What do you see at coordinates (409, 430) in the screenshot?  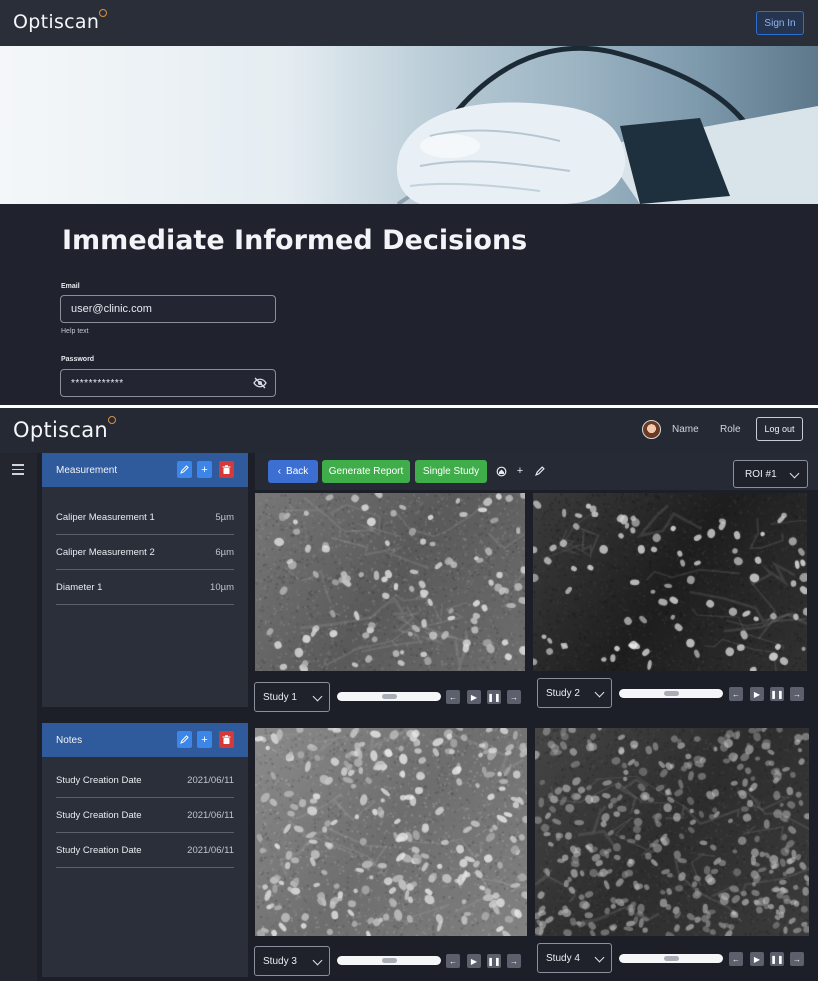 I see `app-header: Optiscan Name Role Log out` at bounding box center [409, 430].